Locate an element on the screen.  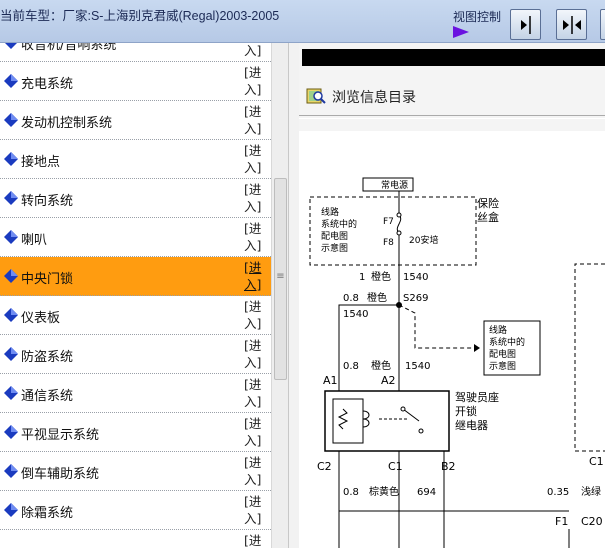
list-item: 仪表板 [进入] is located at coordinates (135, 315).